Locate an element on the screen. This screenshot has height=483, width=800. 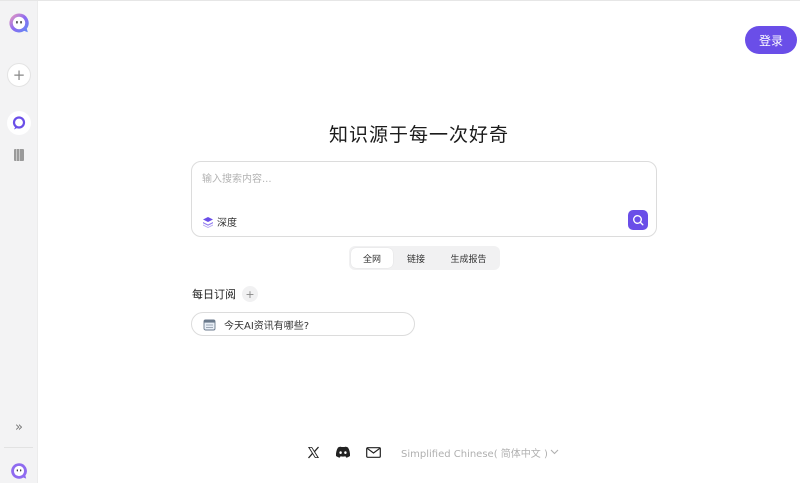
page-title: 知识源于每一次好奇 is located at coordinates (418, 135).